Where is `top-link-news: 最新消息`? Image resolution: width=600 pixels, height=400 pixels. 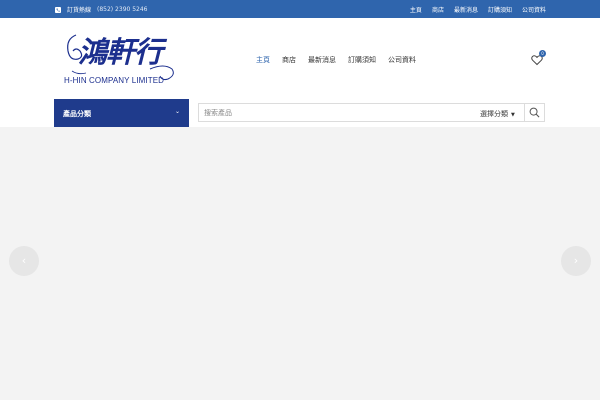 top-link-news: 最新消息 is located at coordinates (466, 9).